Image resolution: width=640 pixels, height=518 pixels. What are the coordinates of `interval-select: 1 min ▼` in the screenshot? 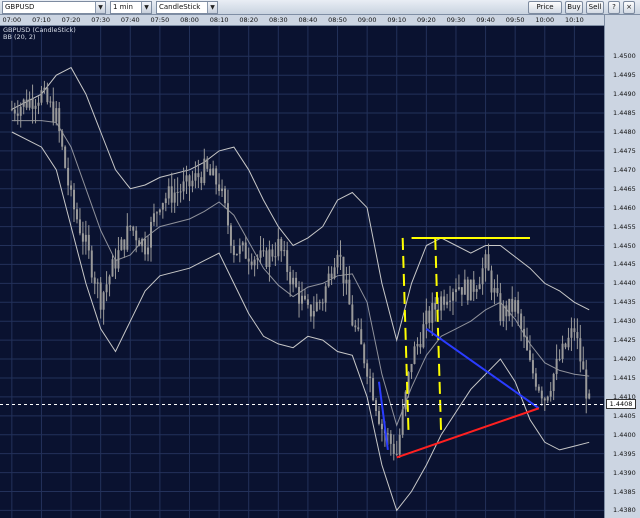 It's located at (131, 7).